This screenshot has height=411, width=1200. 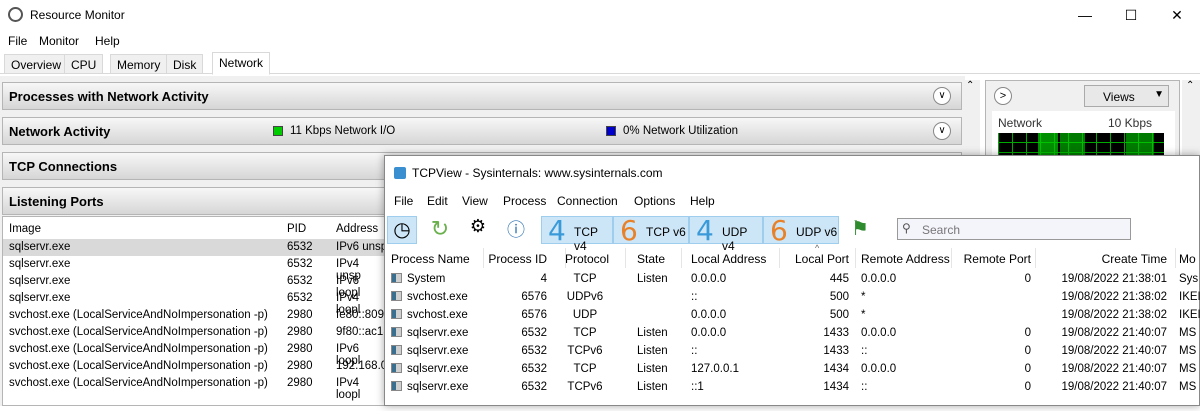 What do you see at coordinates (702, 201) in the screenshot?
I see `tv-menu-help: Help` at bounding box center [702, 201].